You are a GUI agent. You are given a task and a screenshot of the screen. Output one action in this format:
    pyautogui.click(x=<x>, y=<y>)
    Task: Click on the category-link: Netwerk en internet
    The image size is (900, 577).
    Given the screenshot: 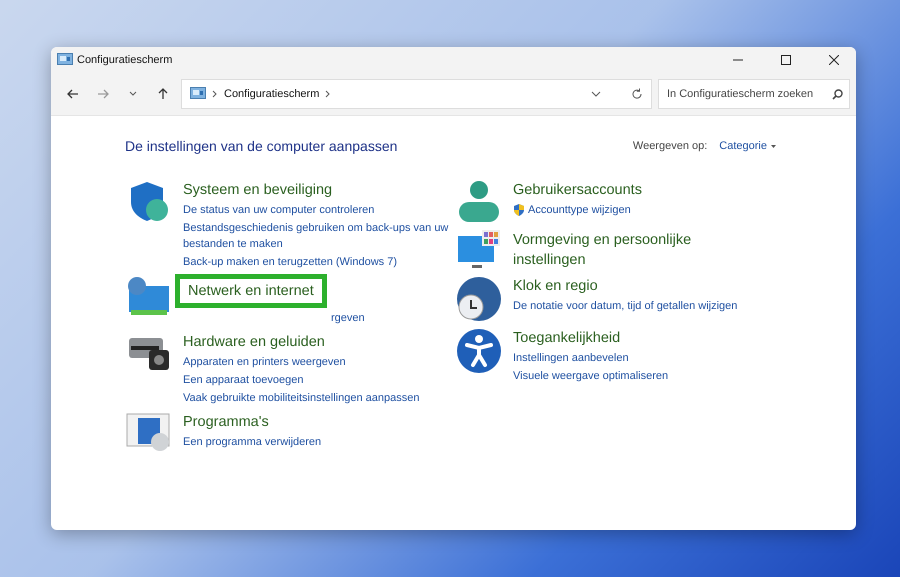 What is the action you would take?
    pyautogui.click(x=251, y=291)
    